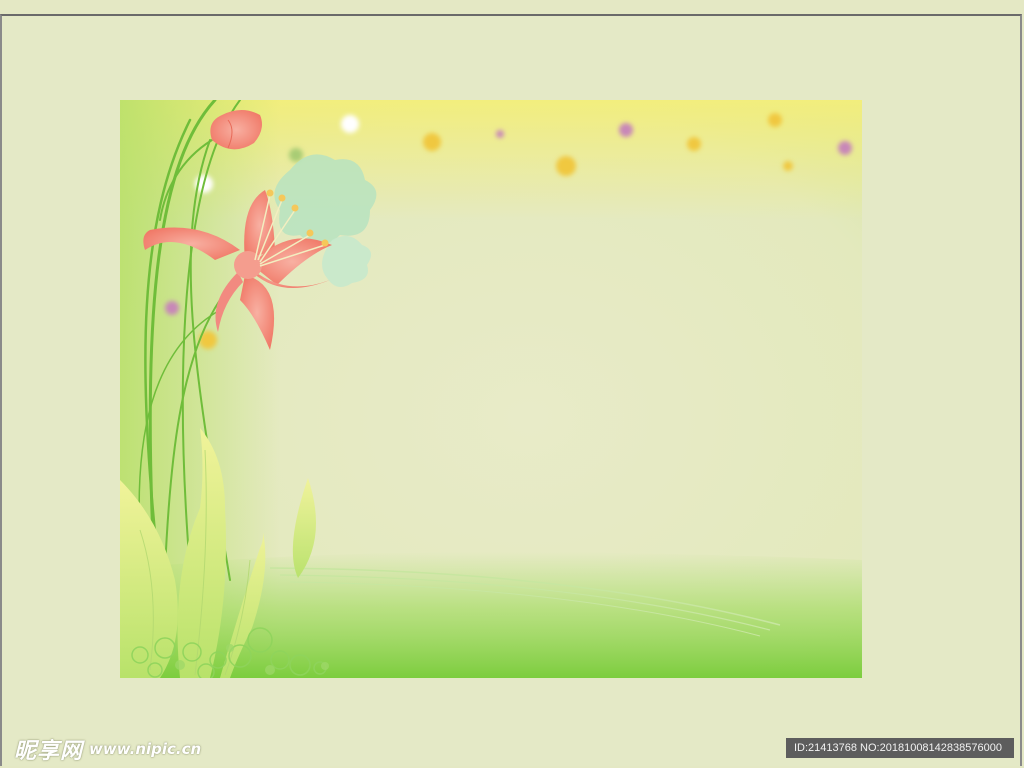 The height and width of the screenshot is (768, 1024). I want to click on image-id-badge: ID:21413768 NO:20181008142838576000, so click(900, 748).